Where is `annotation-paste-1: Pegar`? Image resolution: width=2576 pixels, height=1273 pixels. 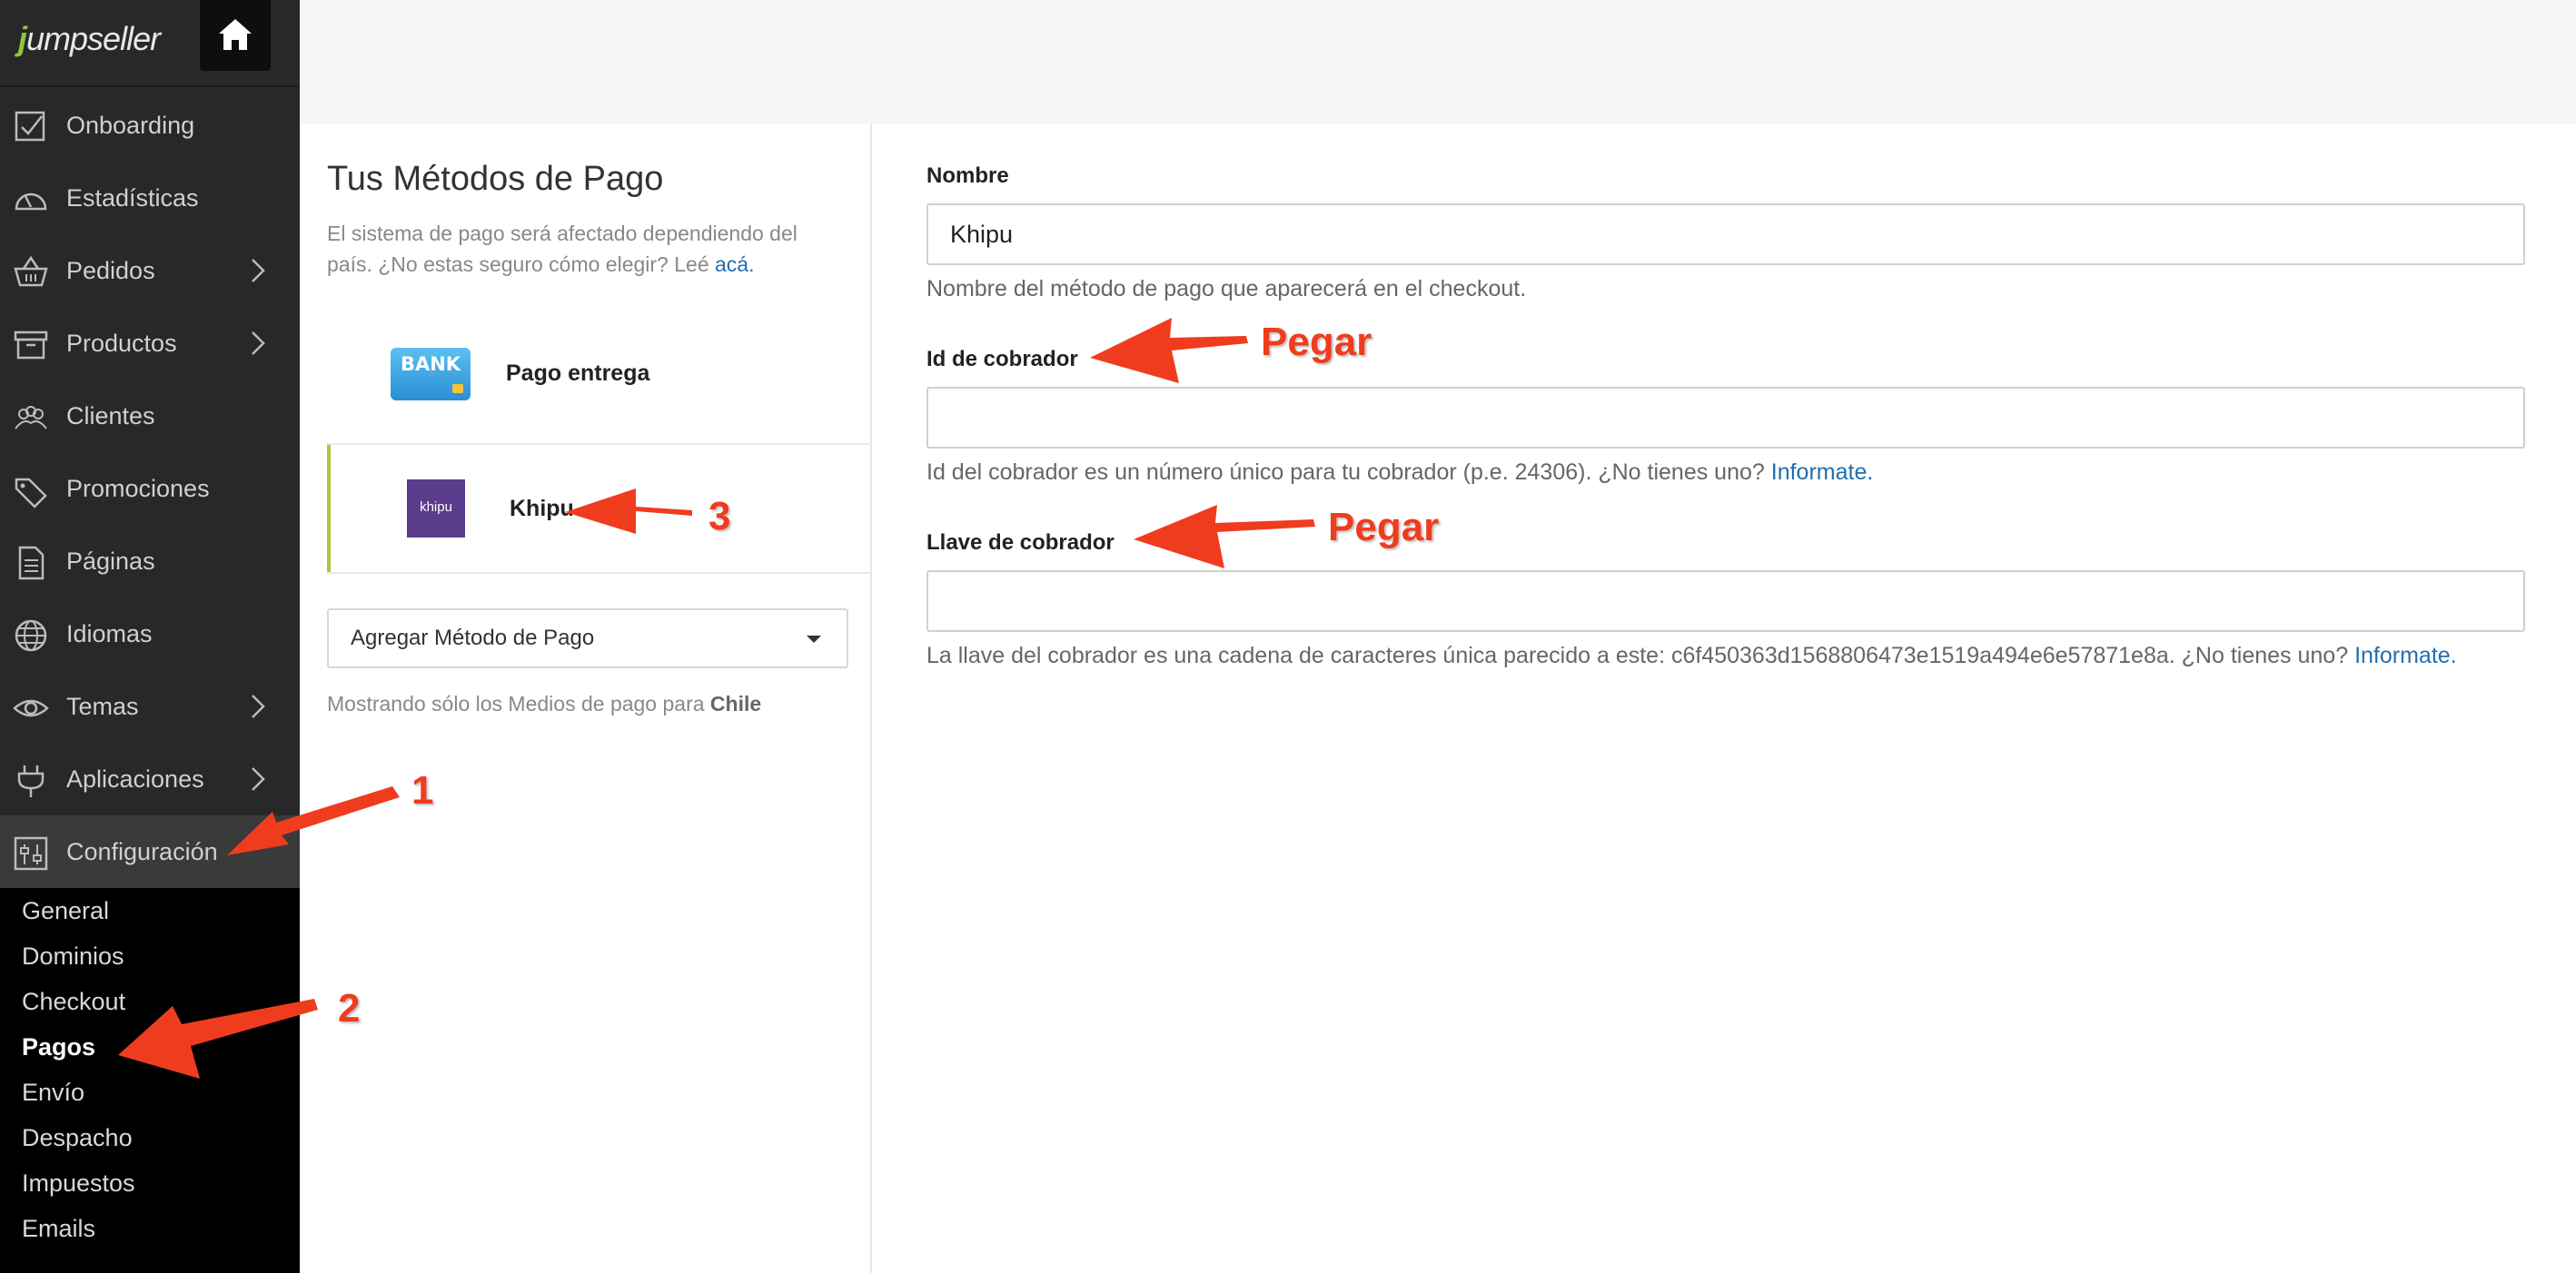 annotation-paste-1: Pegar is located at coordinates (1316, 342).